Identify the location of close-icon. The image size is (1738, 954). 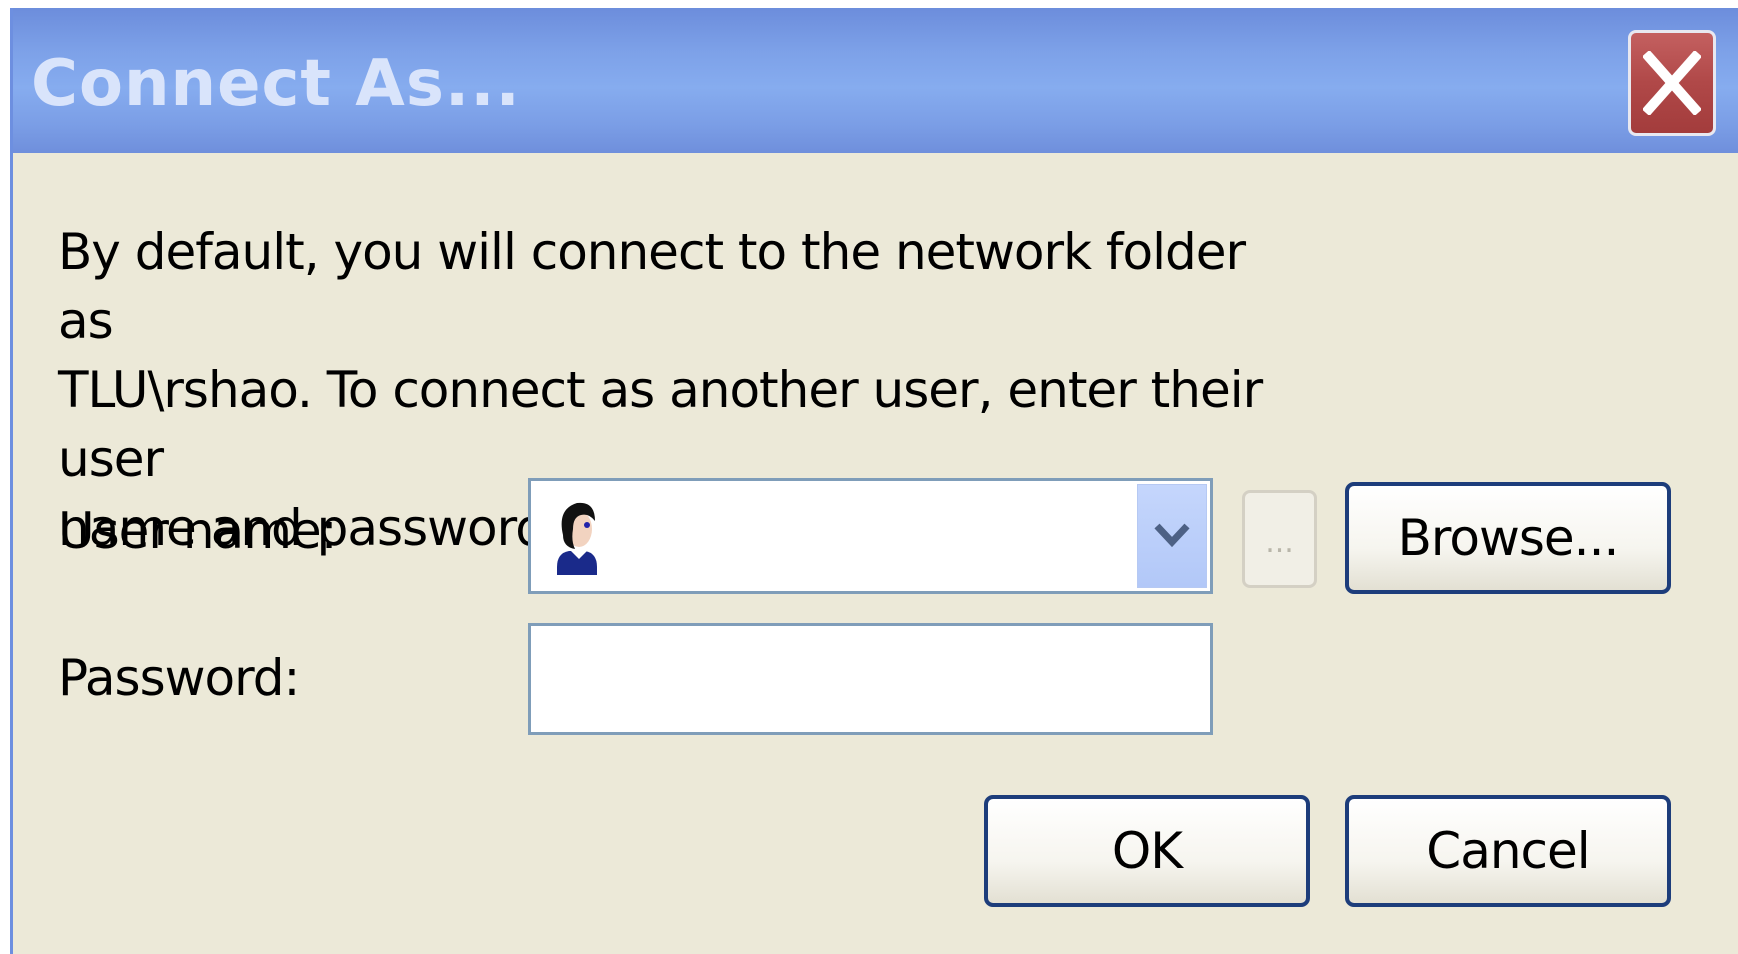
(1672, 83).